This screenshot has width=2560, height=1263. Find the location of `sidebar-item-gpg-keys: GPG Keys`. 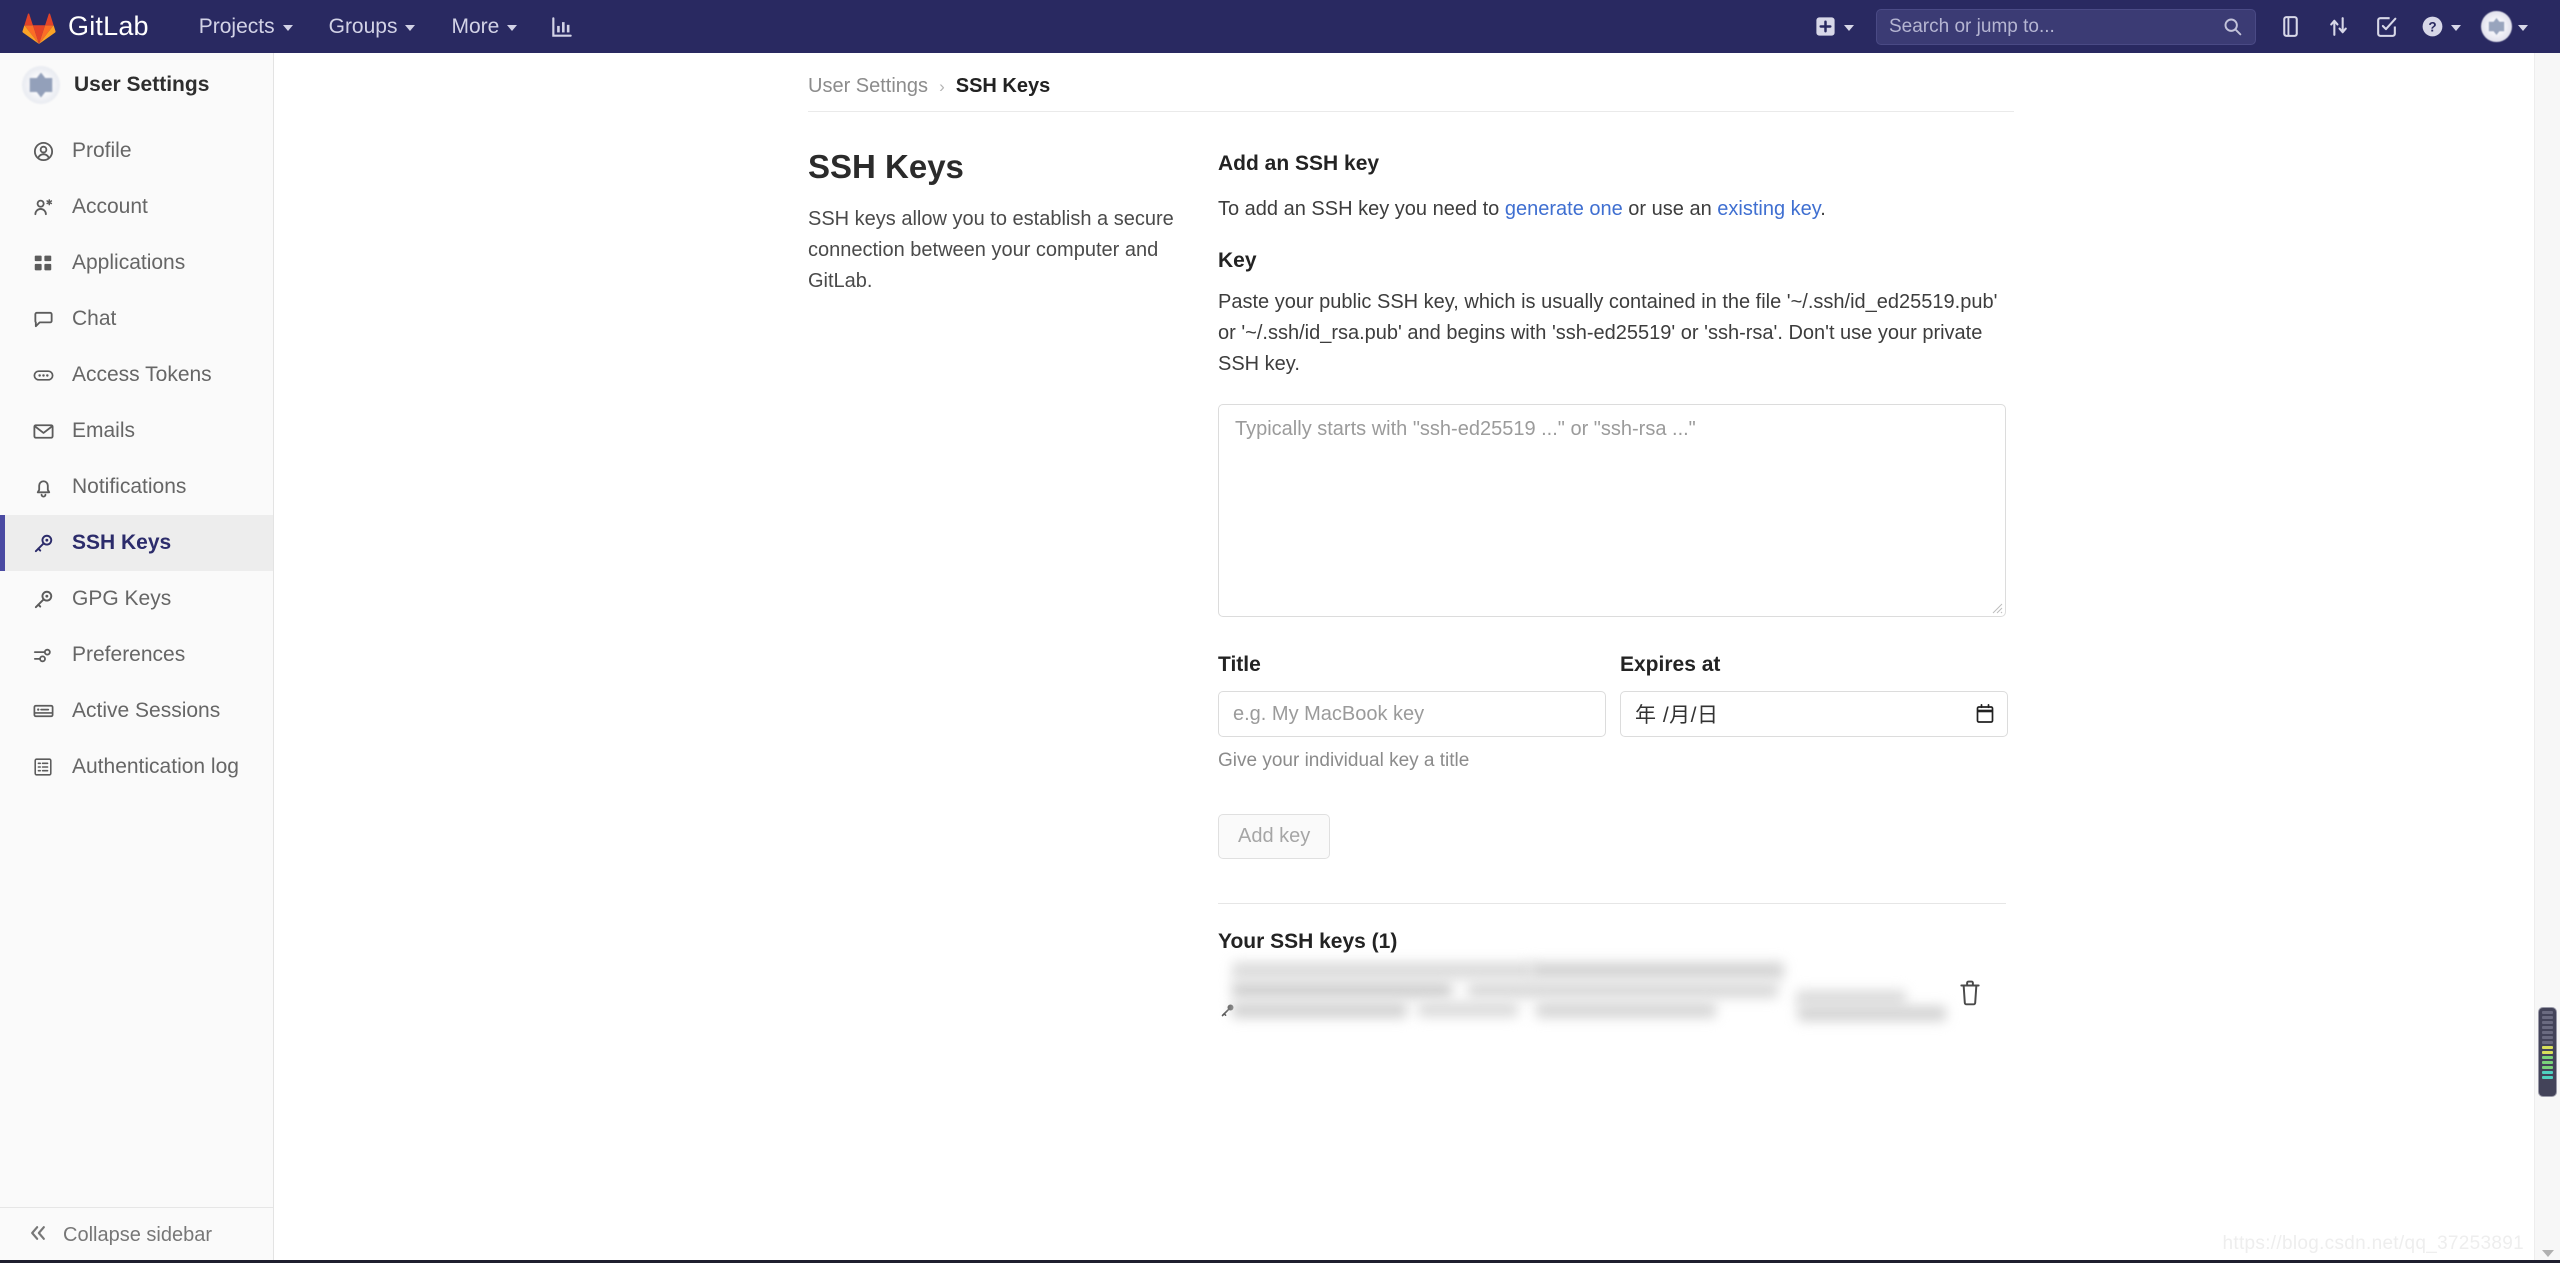

sidebar-item-gpg-keys: GPG Keys is located at coordinates (136, 599).